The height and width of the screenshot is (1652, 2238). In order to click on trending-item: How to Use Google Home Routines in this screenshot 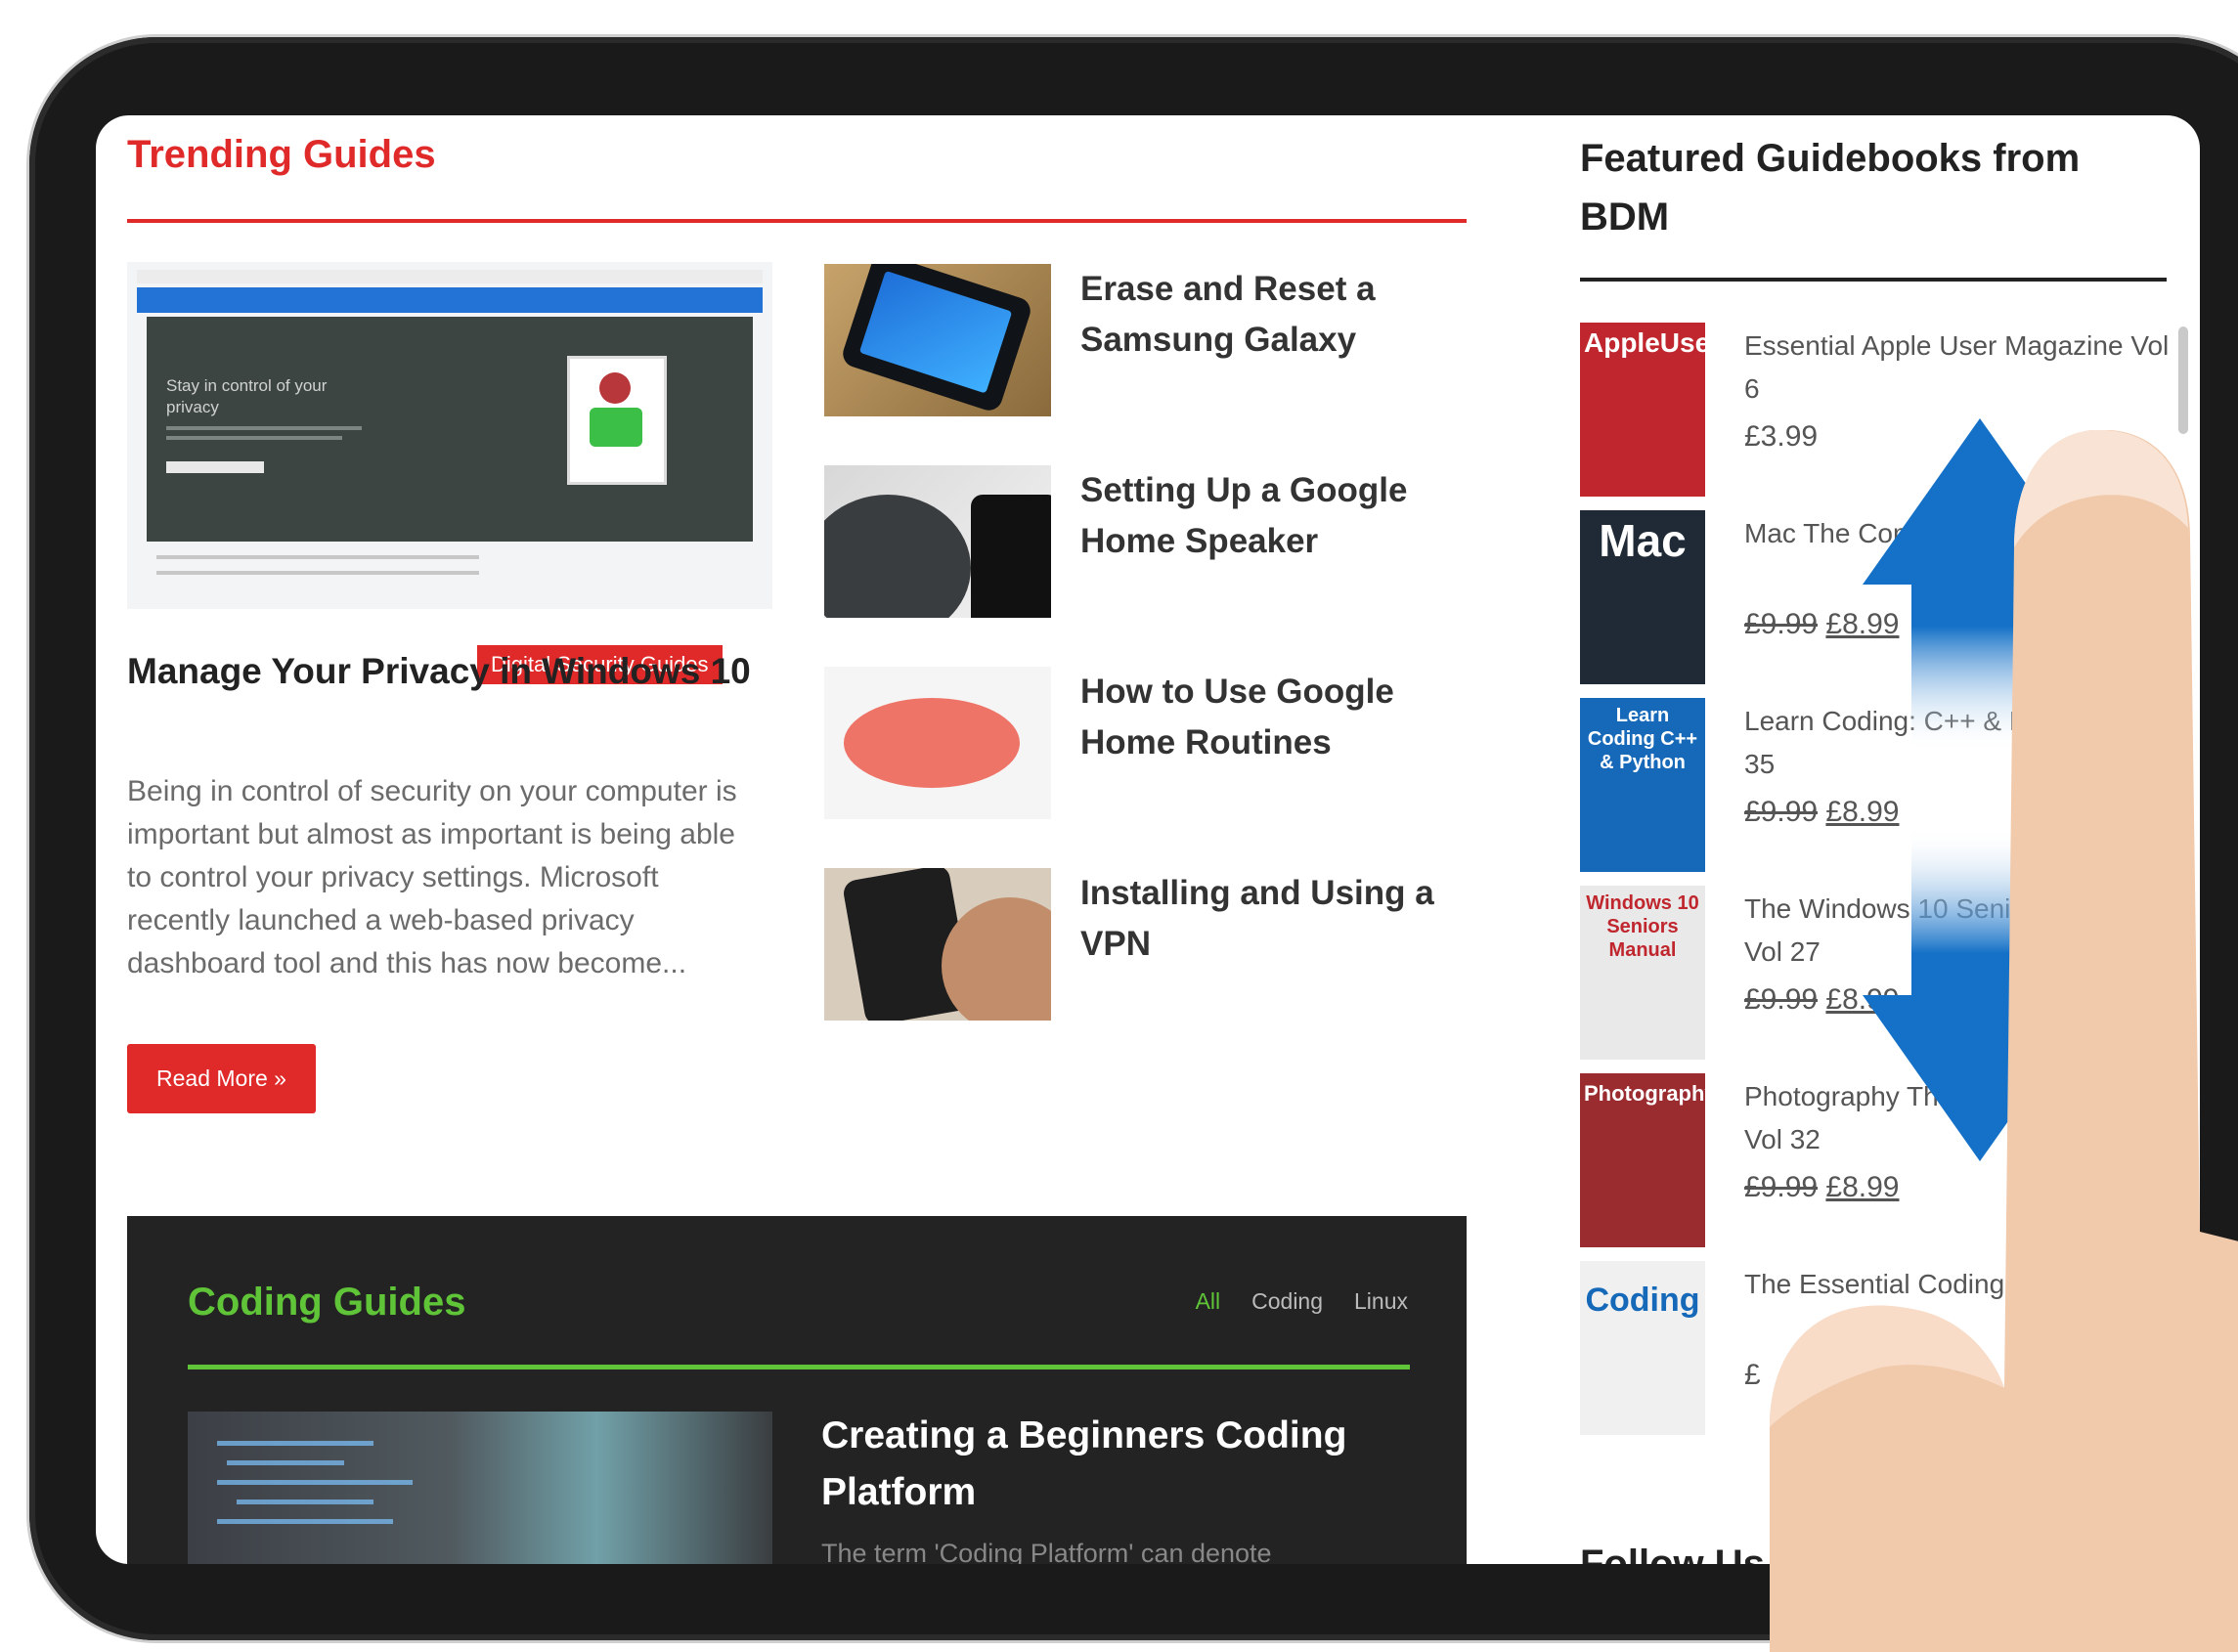, I will do `click(1147, 745)`.